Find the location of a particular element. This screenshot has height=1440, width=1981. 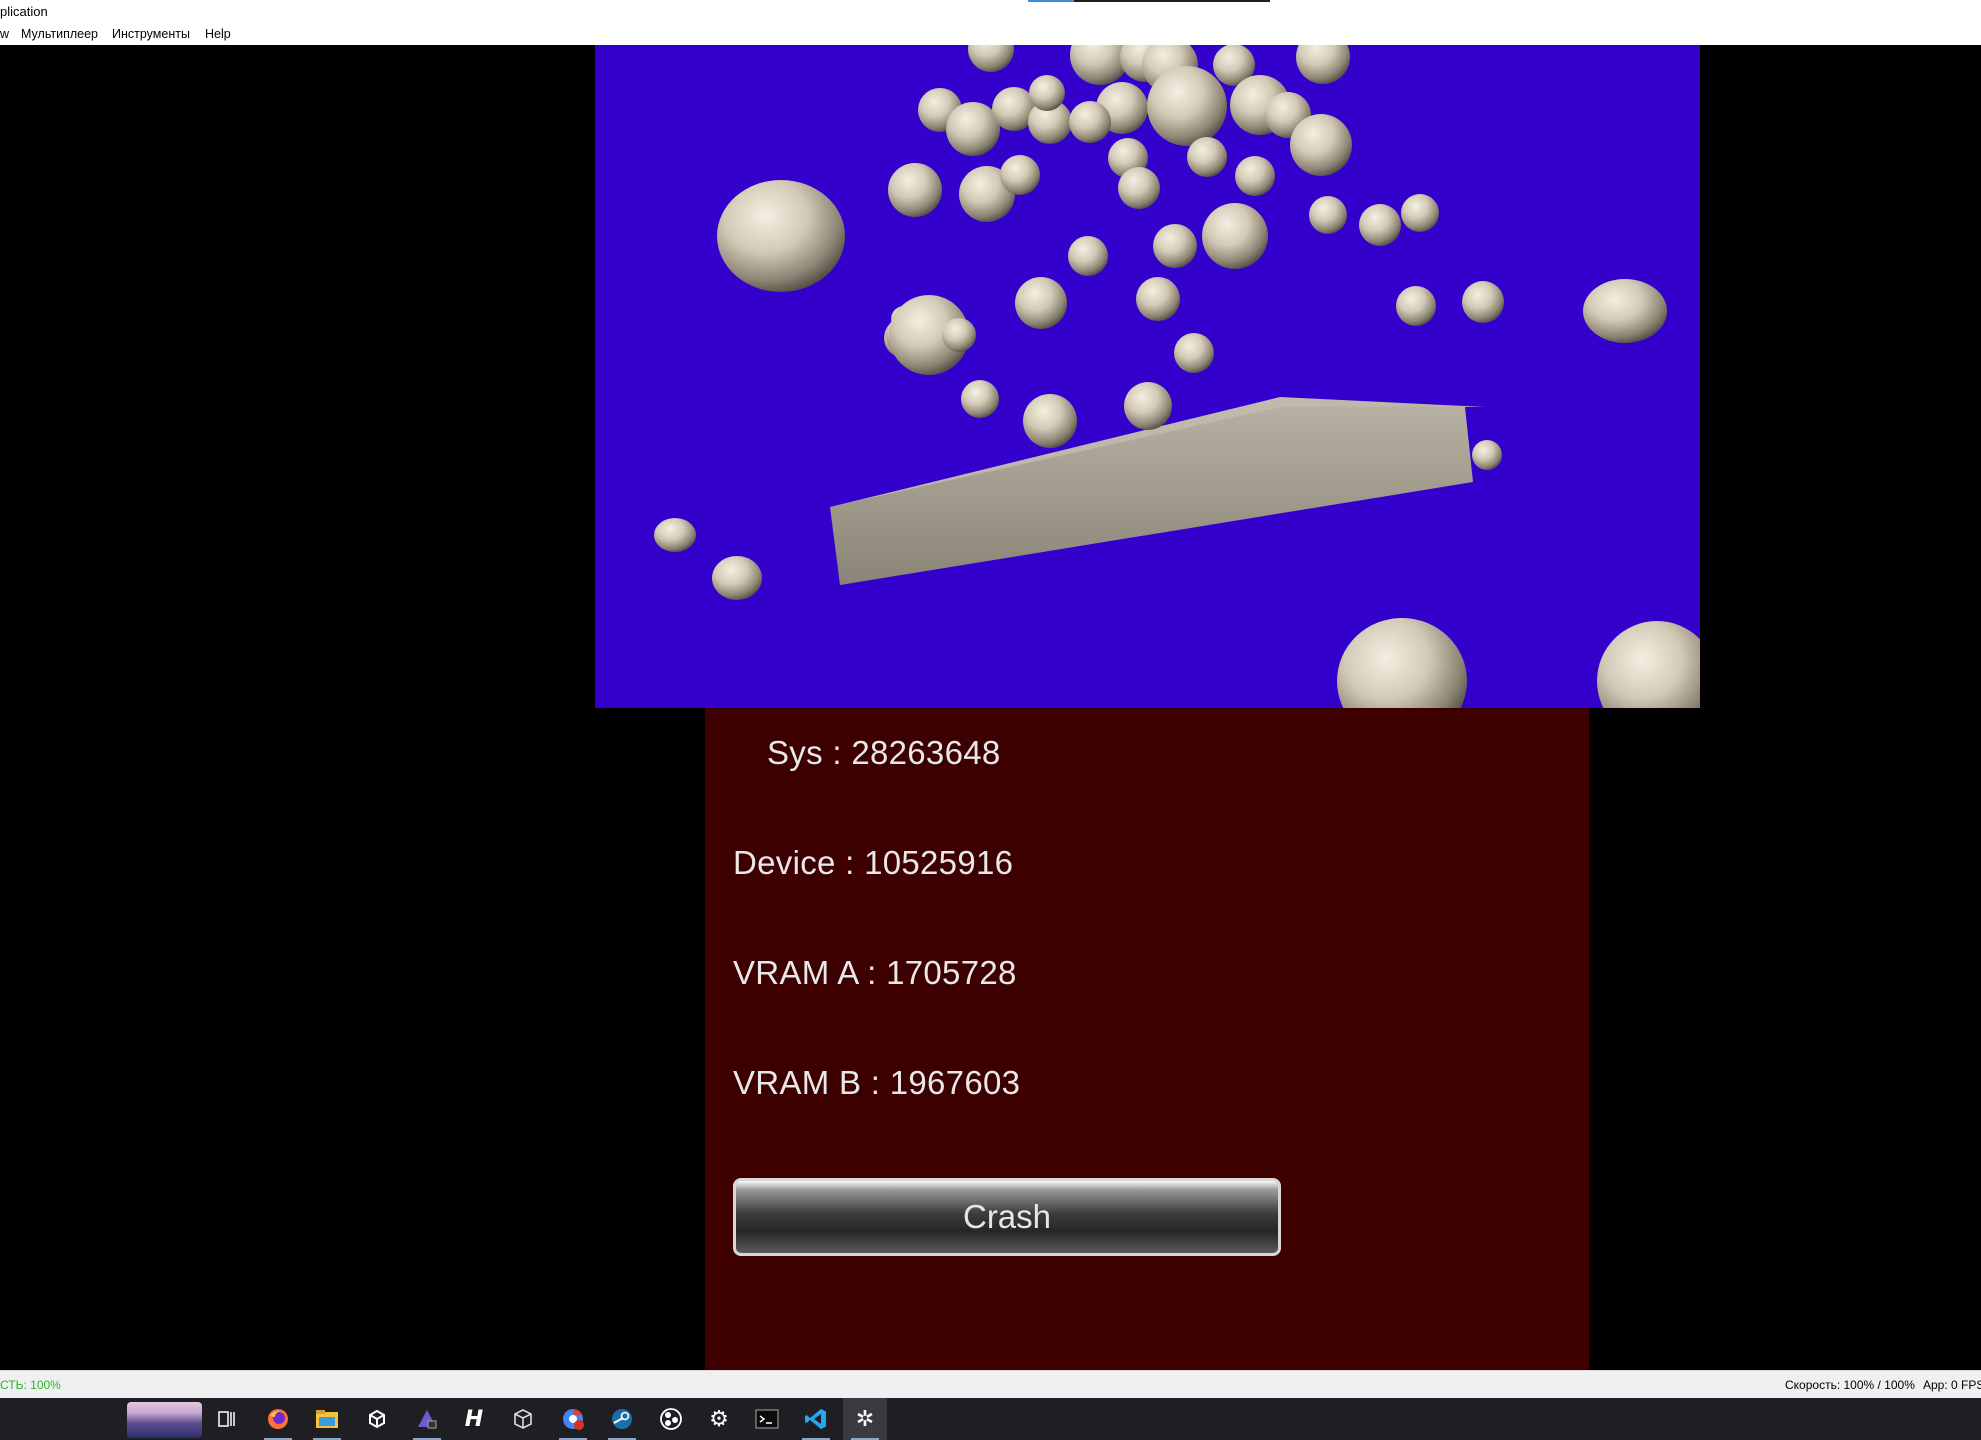

wallpaper-thumbnail is located at coordinates (164, 1420).